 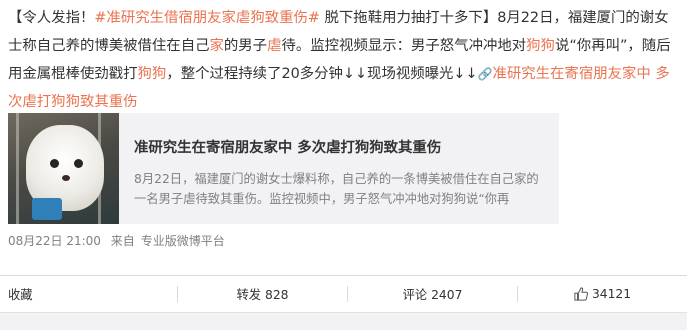 What do you see at coordinates (274, 46) in the screenshot?
I see `keyword-link: 虐` at bounding box center [274, 46].